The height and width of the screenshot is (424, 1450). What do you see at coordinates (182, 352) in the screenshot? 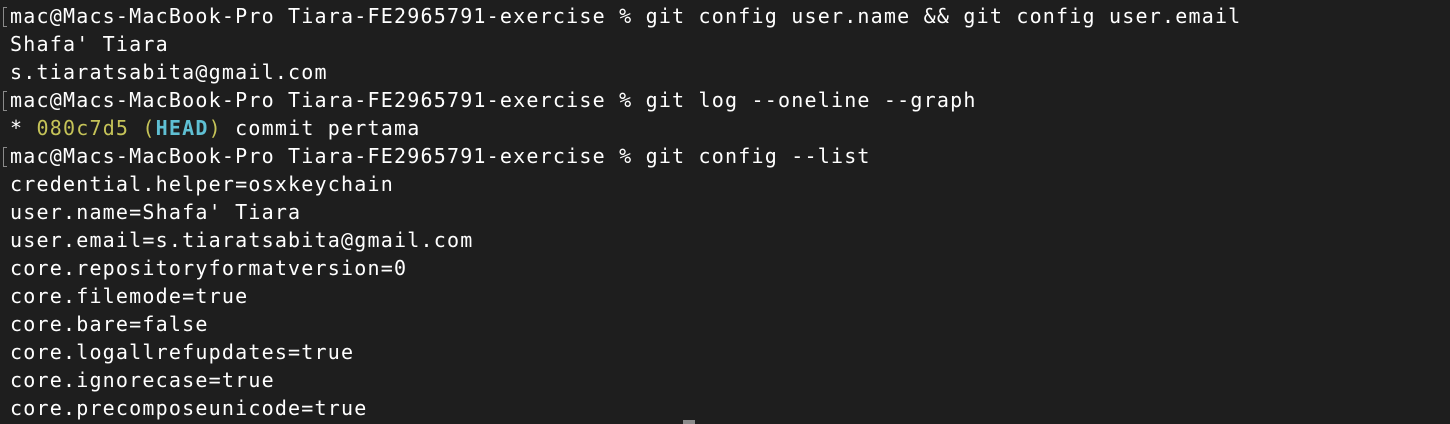
I see `terminal-line-output: core.logallrefupdates=true` at bounding box center [182, 352].